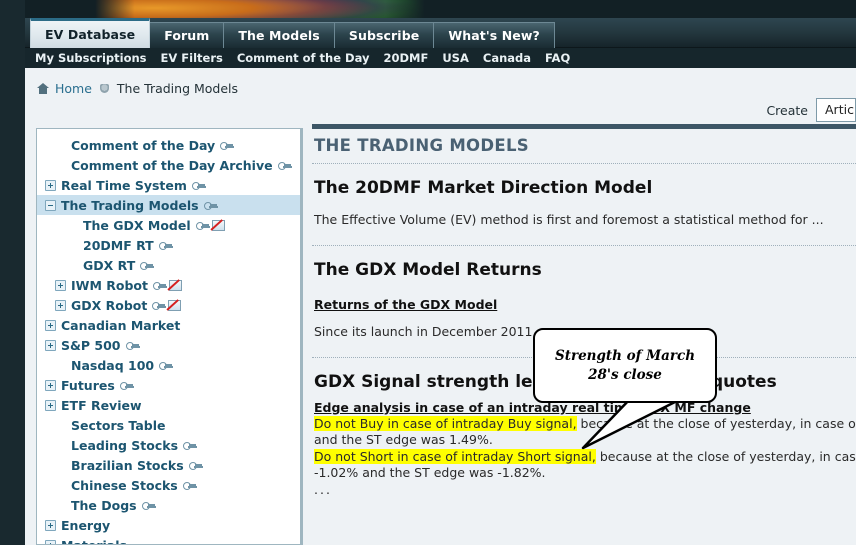 The width and height of the screenshot is (856, 545). I want to click on sidebar-item-label: The GDX Model, so click(137, 225).